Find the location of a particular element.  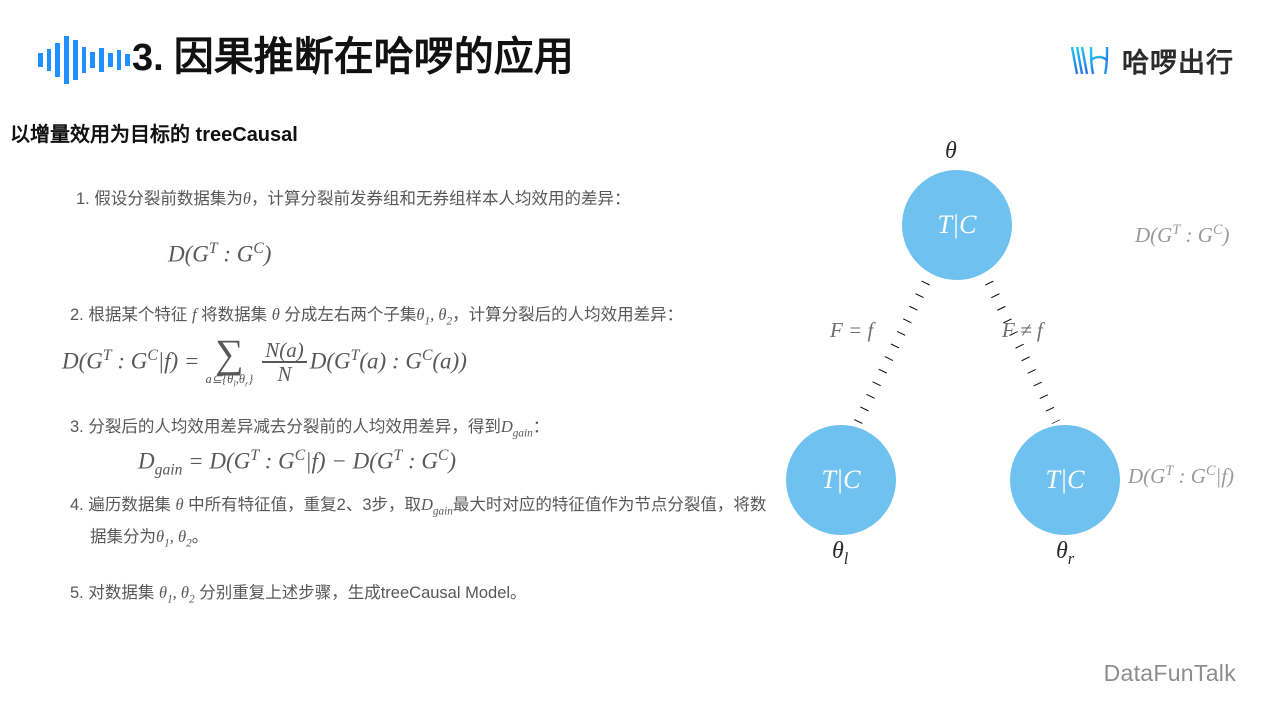

step-1-text: 1. 假设分裂前数据集为θ，计算分裂前发券组和无券组样本人均效用的差异： is located at coordinates (441, 199).